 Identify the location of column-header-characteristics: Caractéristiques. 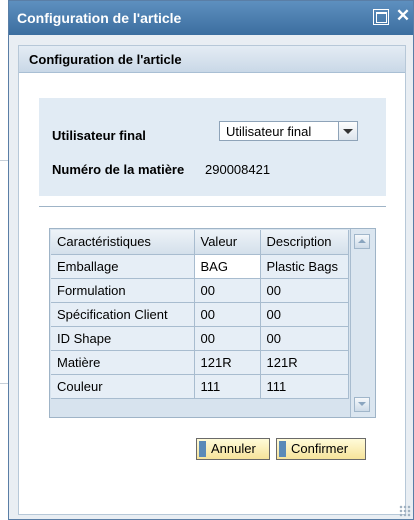
(123, 242).